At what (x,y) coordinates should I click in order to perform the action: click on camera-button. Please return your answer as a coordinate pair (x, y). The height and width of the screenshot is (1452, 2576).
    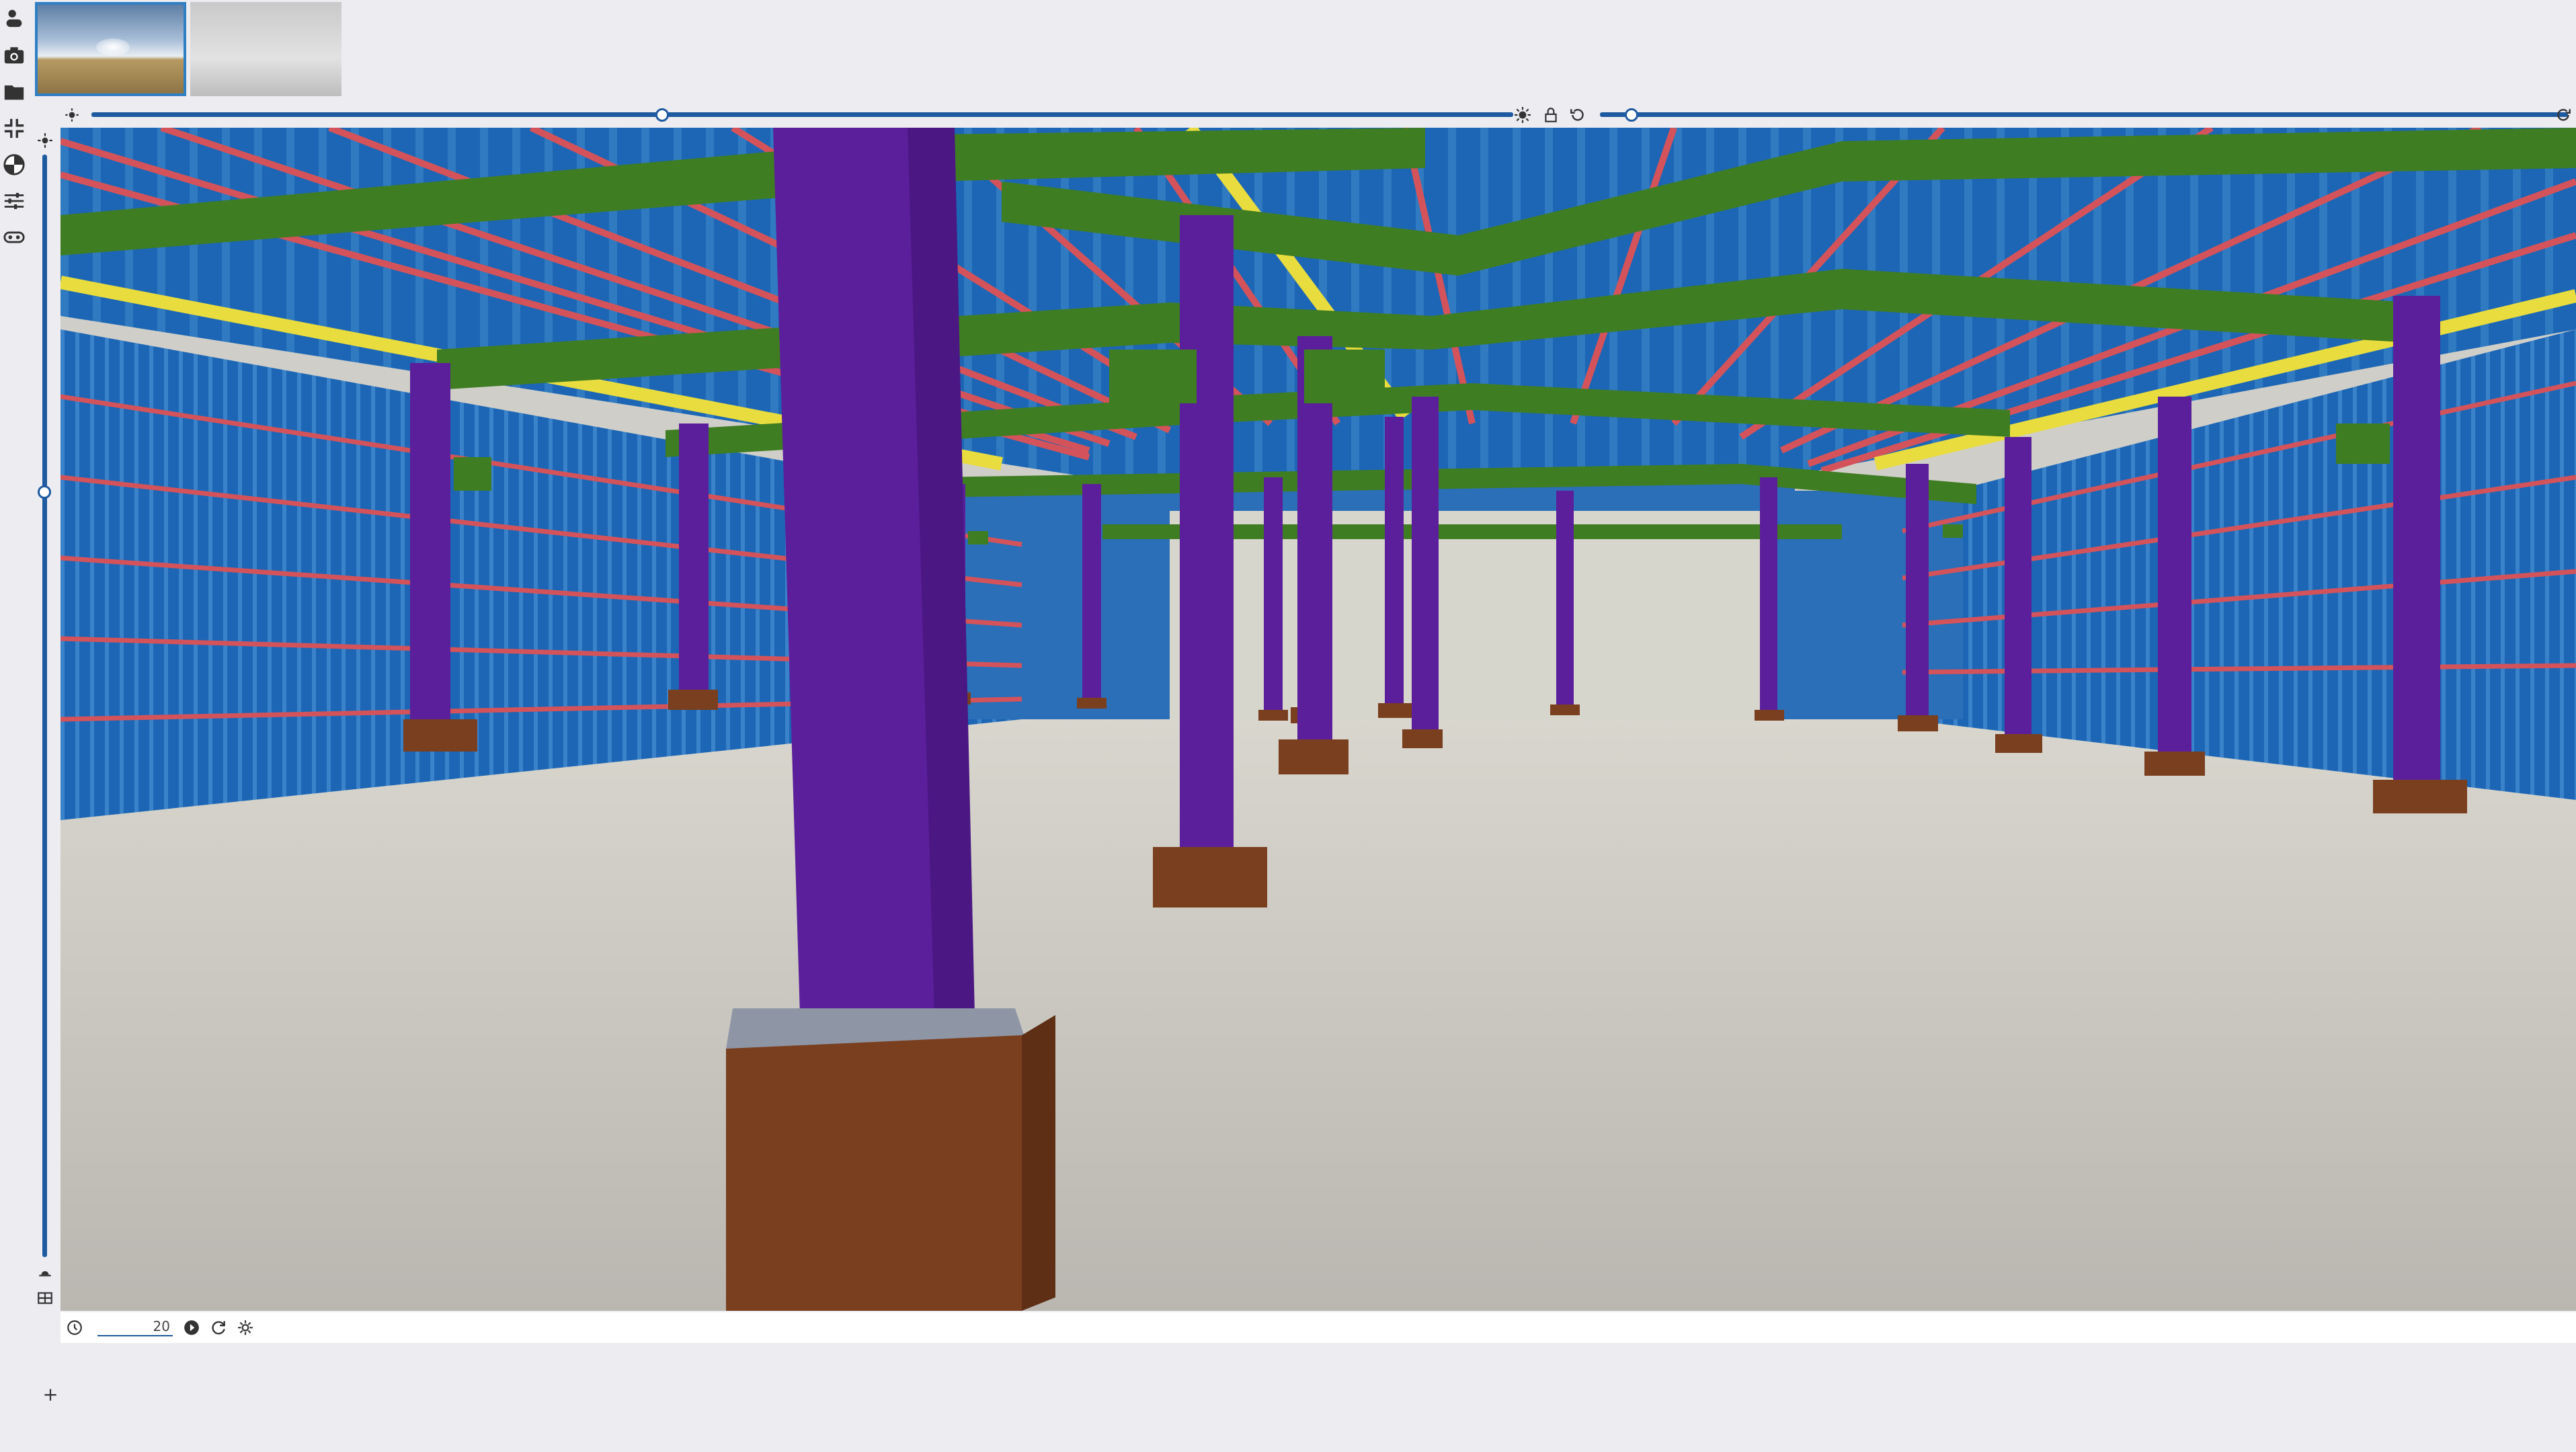
    Looking at the image, I should click on (14, 55).